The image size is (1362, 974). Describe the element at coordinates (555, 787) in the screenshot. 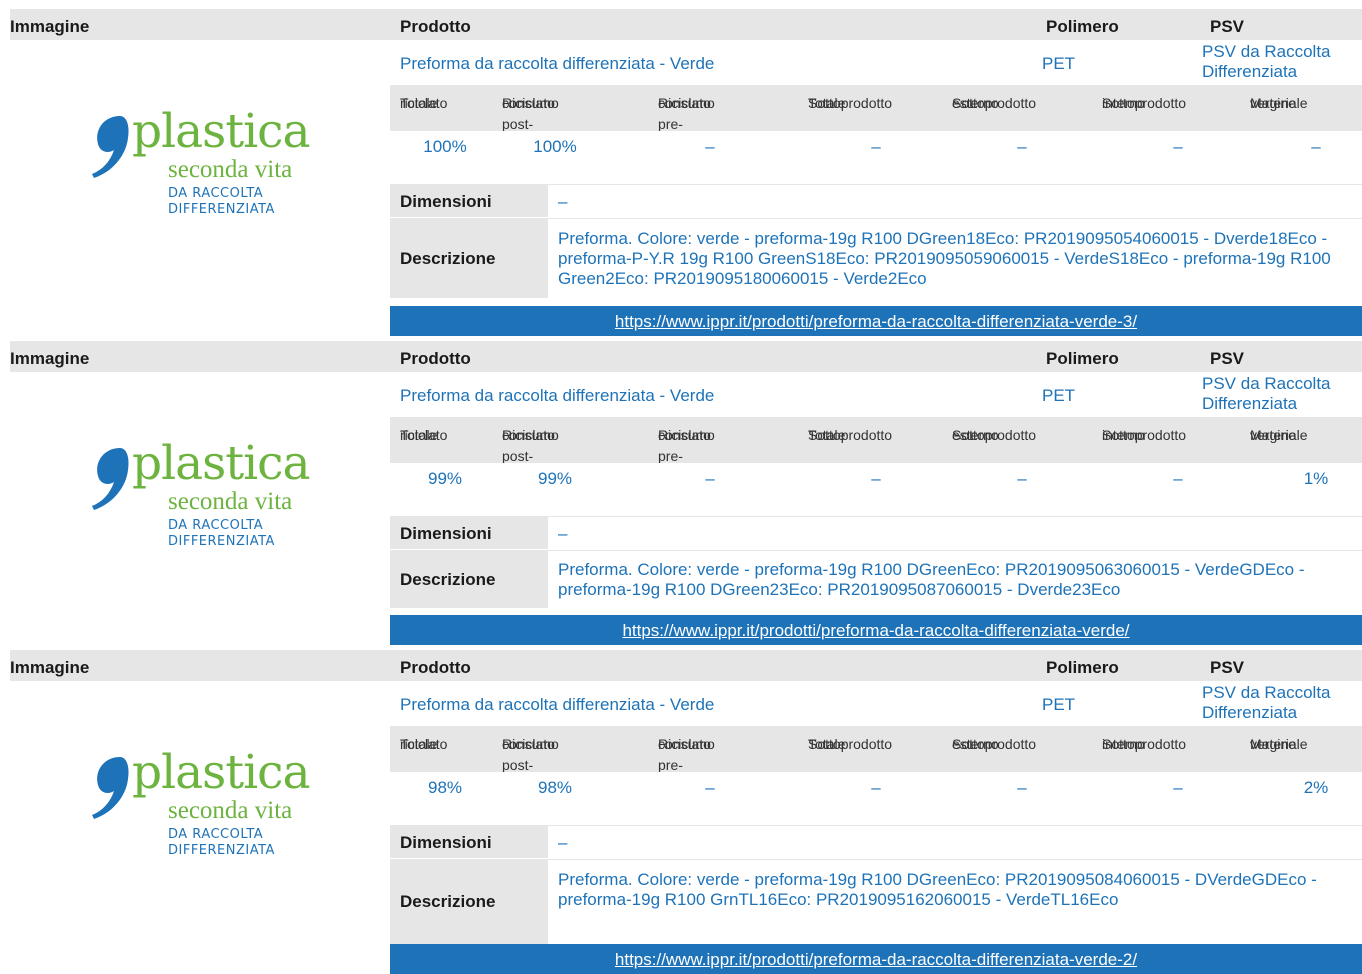

I see `value-riciclato-post: 98%` at that location.